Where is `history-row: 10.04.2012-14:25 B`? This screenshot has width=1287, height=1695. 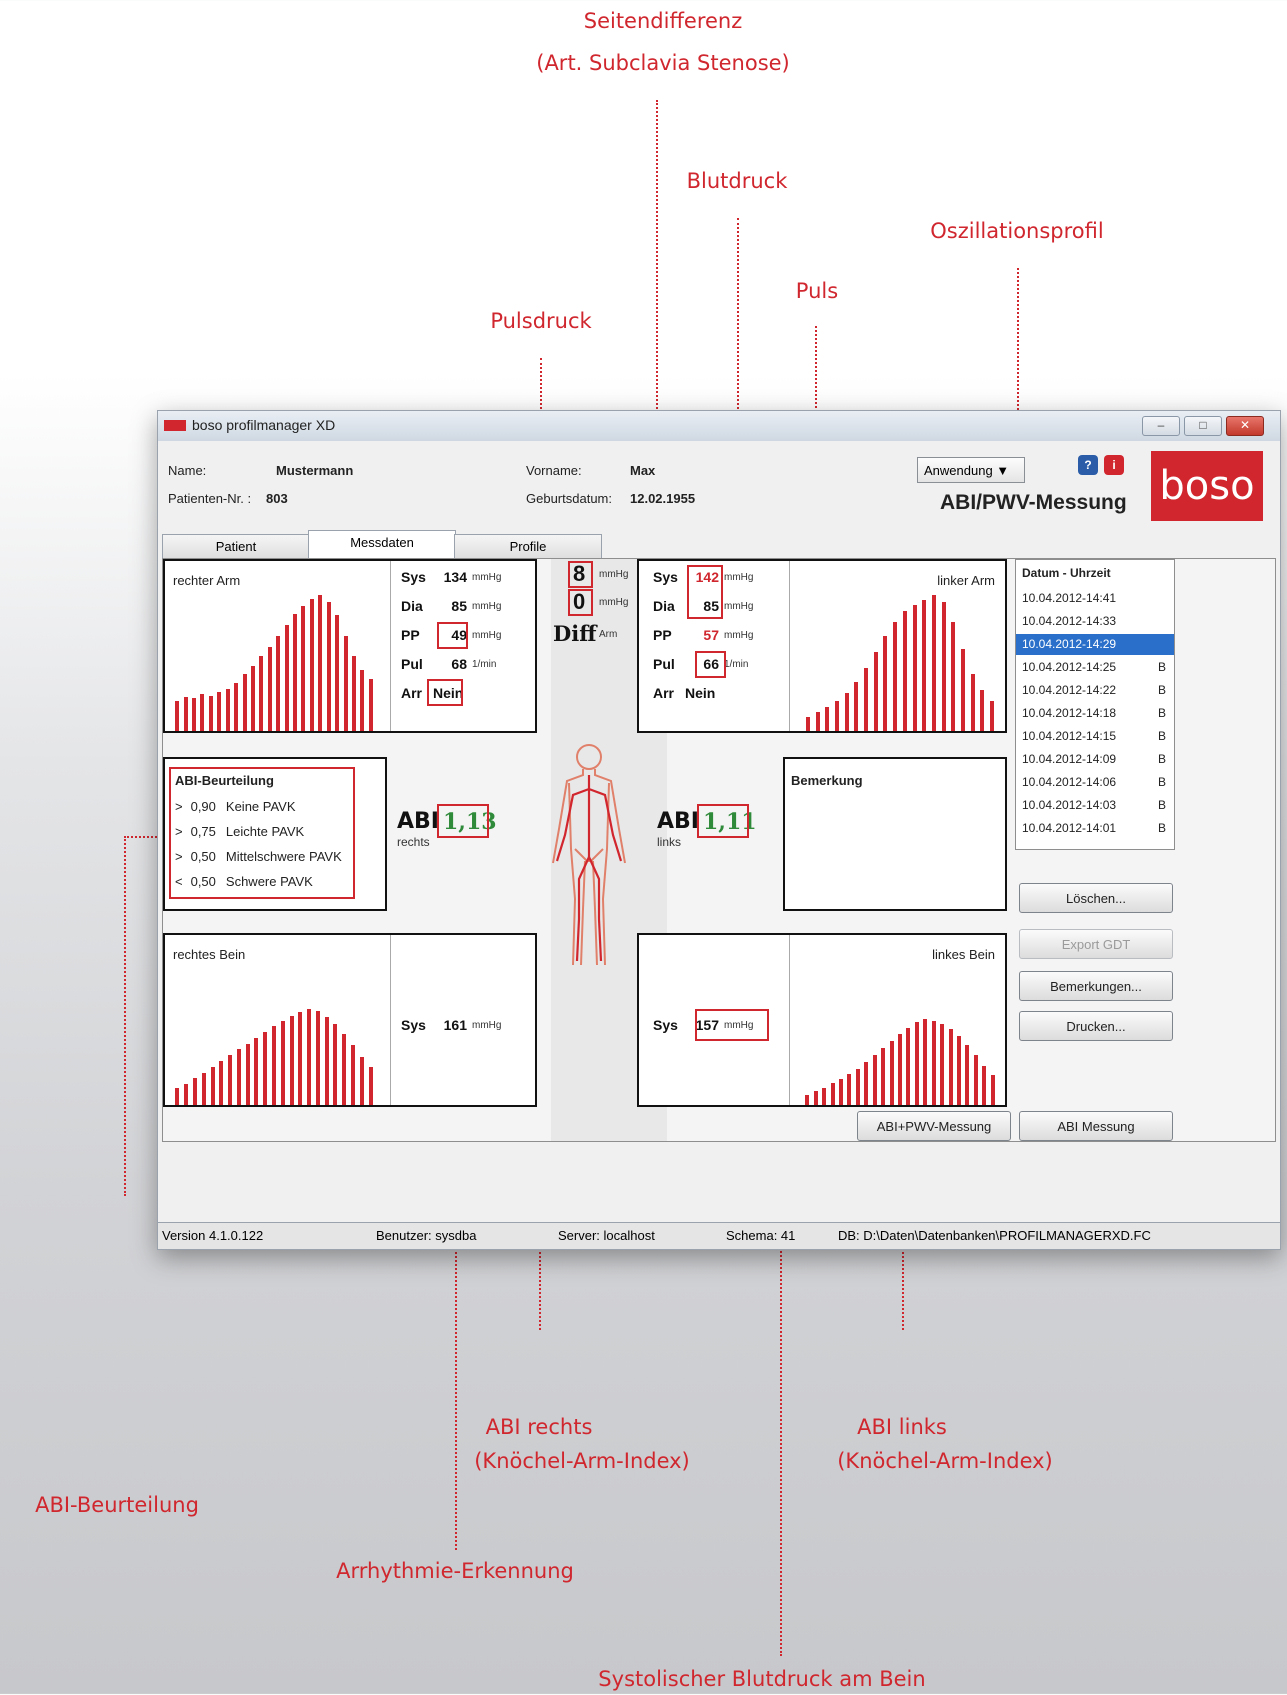
history-row: 10.04.2012-14:25 B is located at coordinates (1095, 667).